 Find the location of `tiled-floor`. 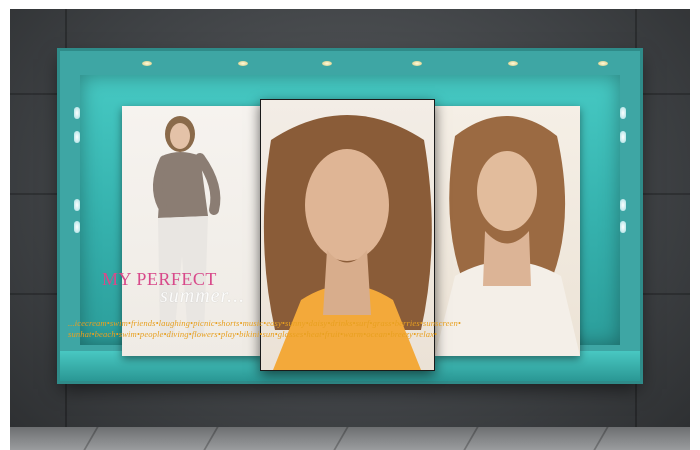

tiled-floor is located at coordinates (350, 438).